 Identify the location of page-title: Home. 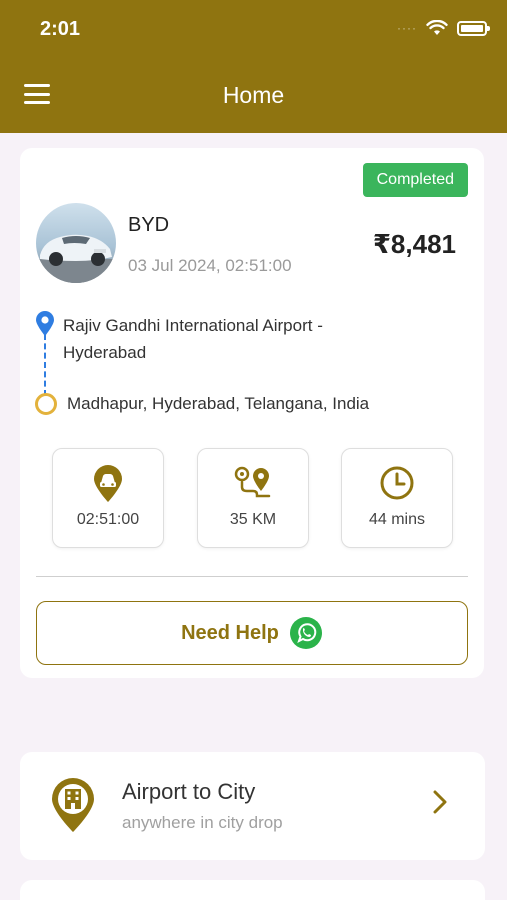
(253, 95).